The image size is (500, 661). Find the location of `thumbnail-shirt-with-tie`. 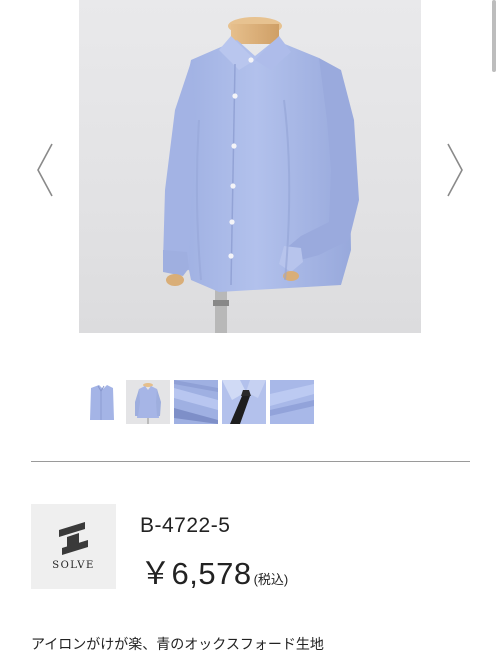

thumbnail-shirt-with-tie is located at coordinates (244, 402).